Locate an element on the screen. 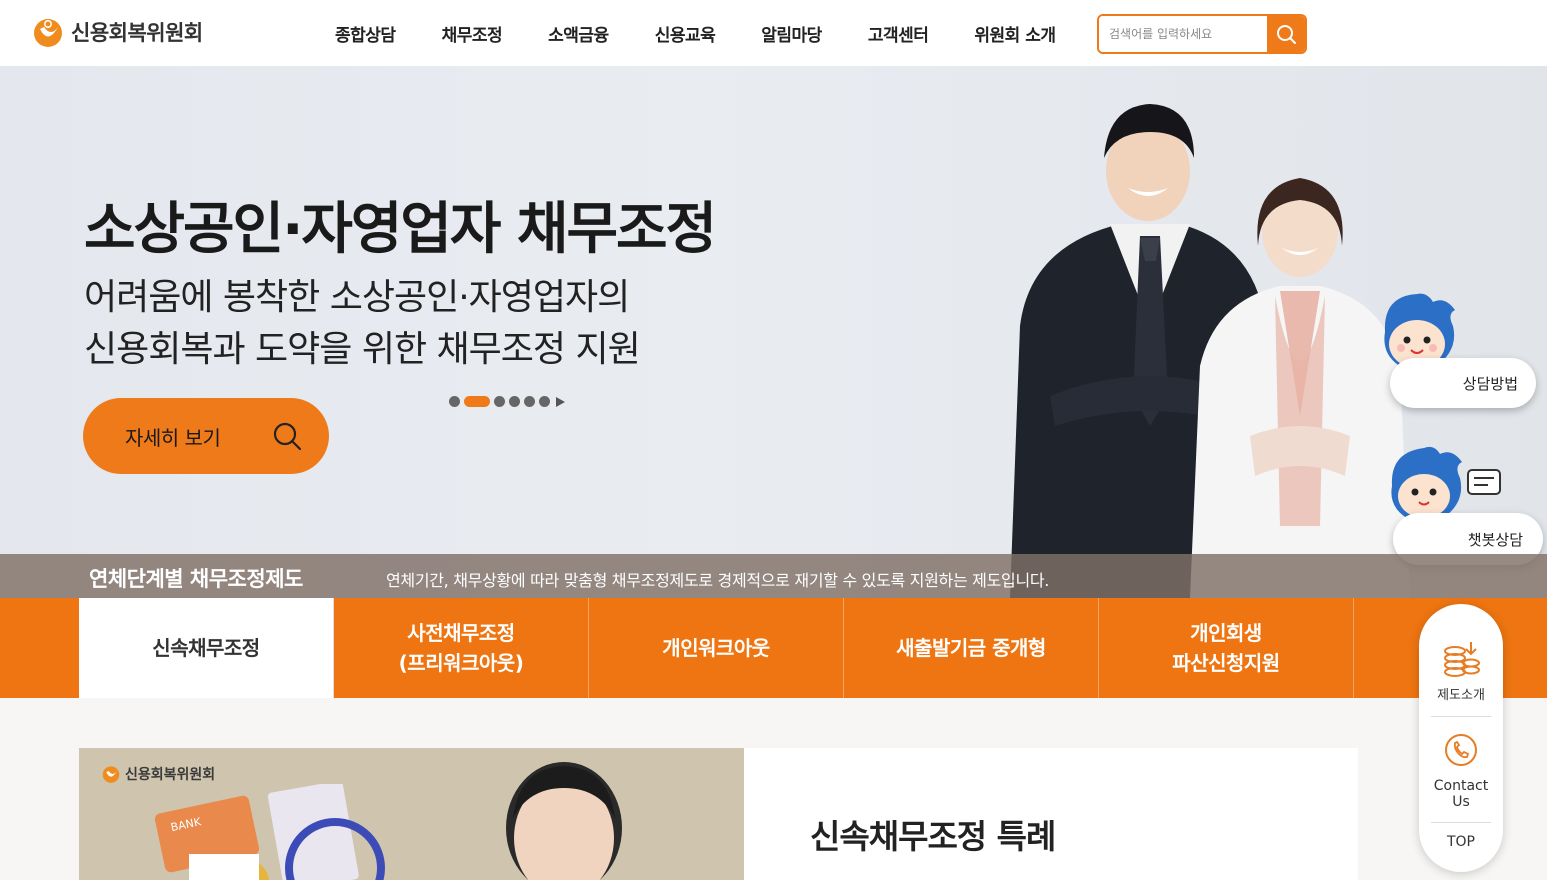  logo: 신용회복위원회 is located at coordinates (117, 32).